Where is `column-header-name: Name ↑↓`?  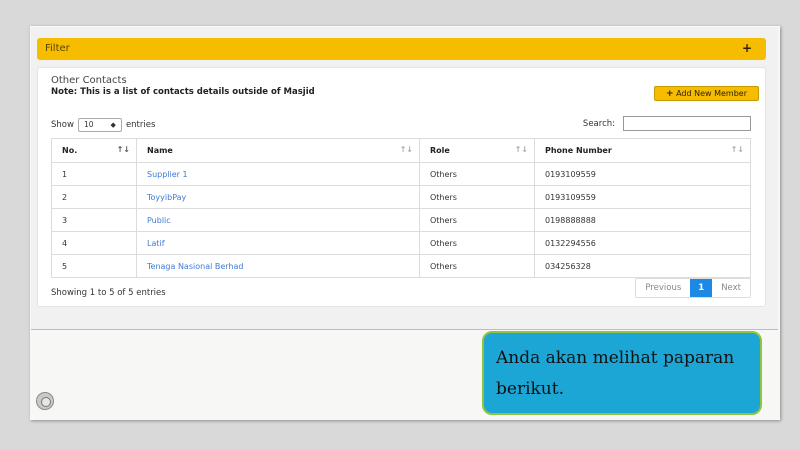 column-header-name: Name ↑↓ is located at coordinates (278, 150).